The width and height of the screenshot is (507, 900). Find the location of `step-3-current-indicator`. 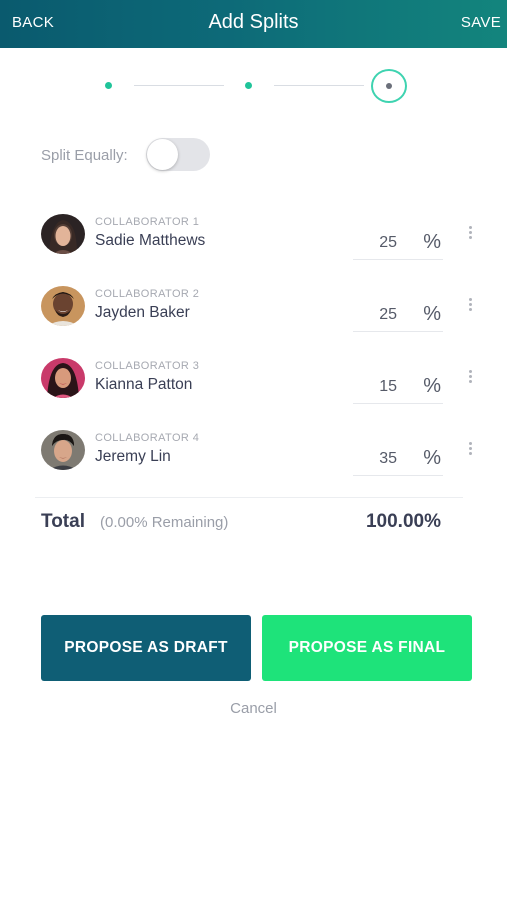

step-3-current-indicator is located at coordinates (389, 86).